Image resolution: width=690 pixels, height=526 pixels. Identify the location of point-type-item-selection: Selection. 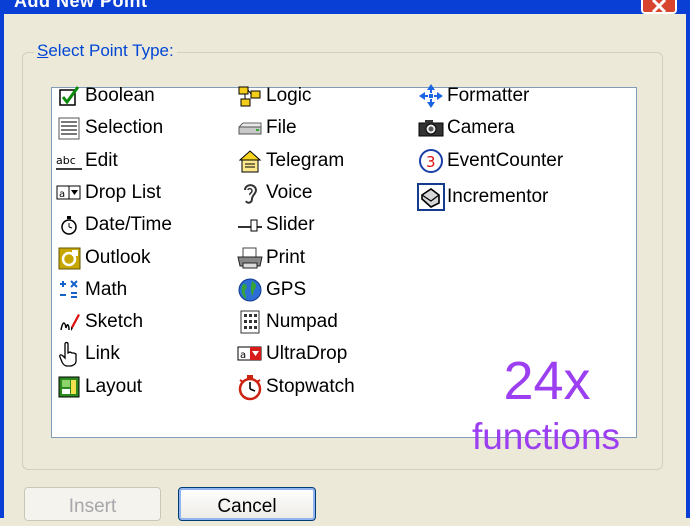
(109, 128).